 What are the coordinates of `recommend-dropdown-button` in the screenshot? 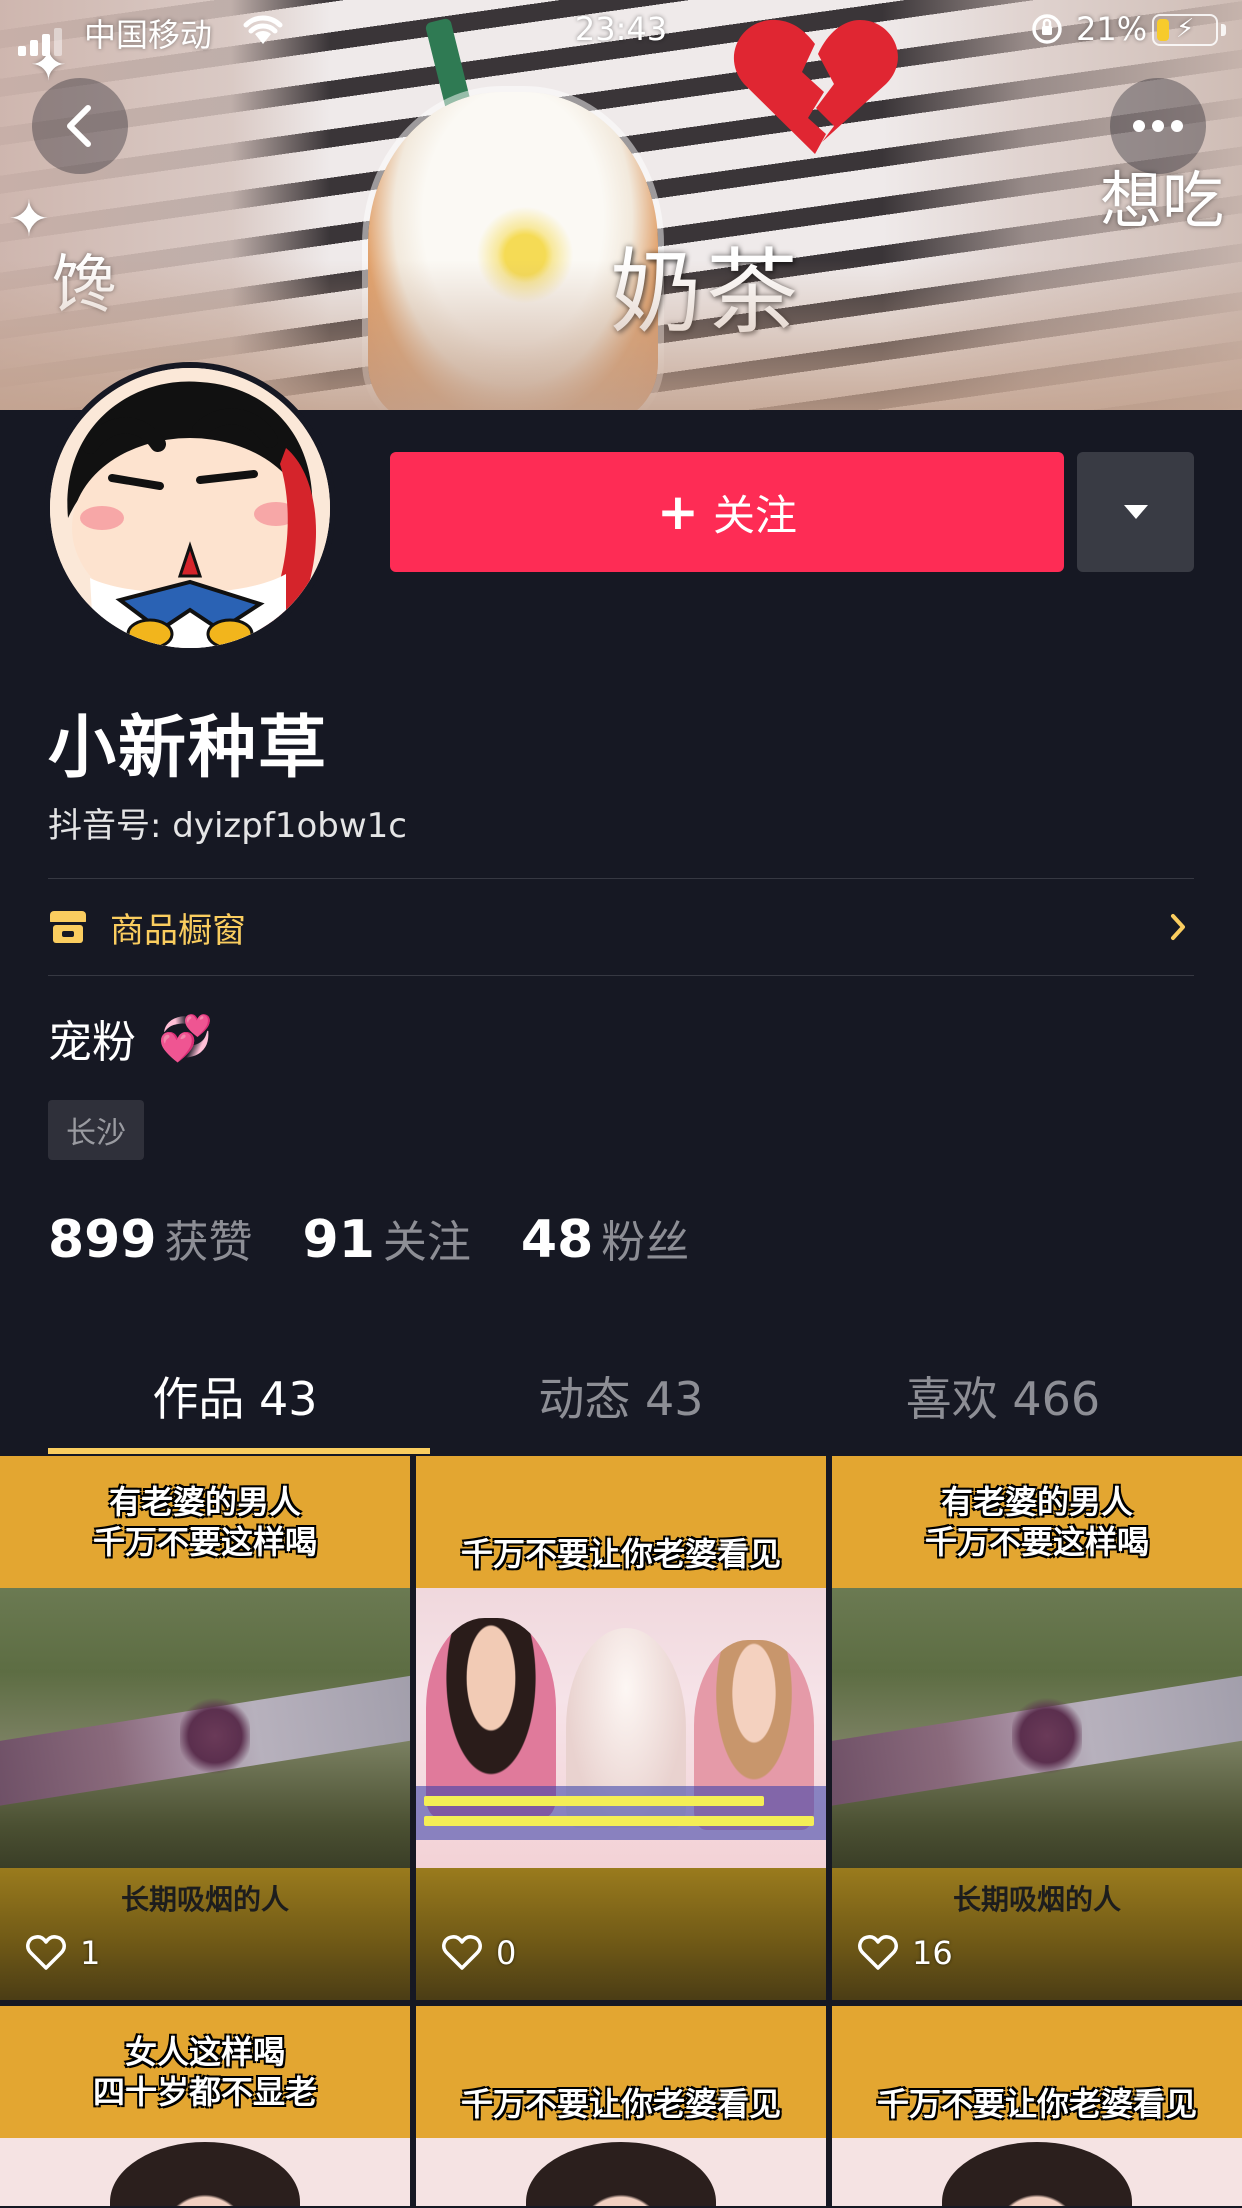 It's located at (1135, 512).